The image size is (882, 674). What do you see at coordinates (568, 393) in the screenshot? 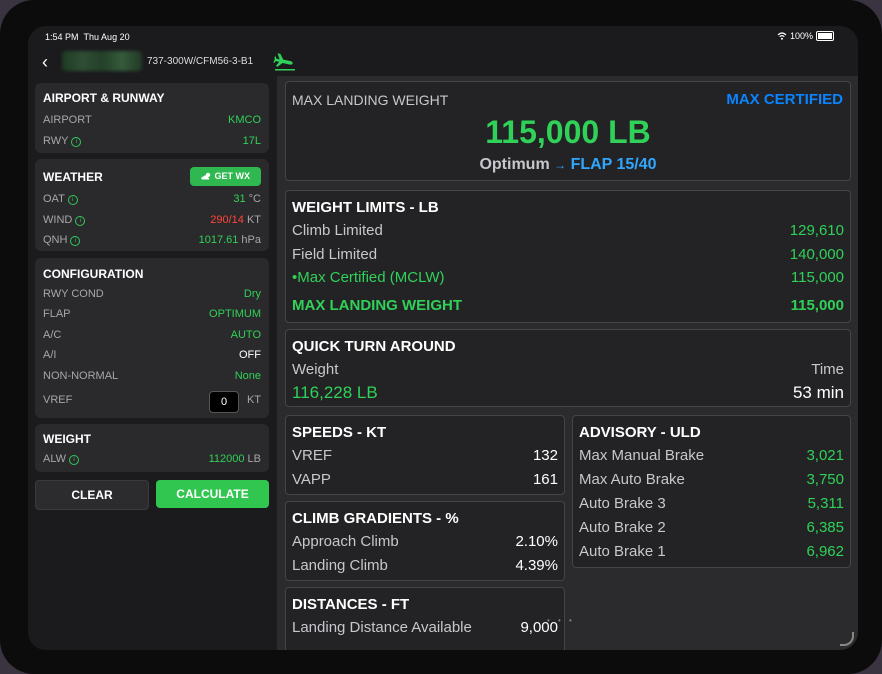
I see `quick-turn-values: 116,228 LB 53 min` at bounding box center [568, 393].